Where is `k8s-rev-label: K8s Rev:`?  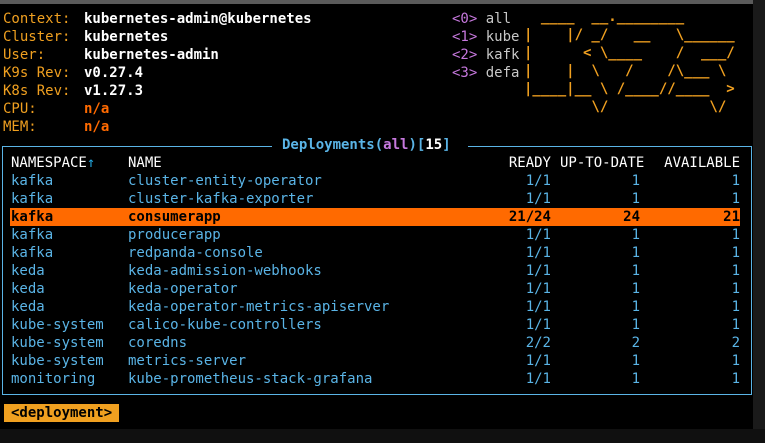
k8s-rev-label: K8s Rev: is located at coordinates (37, 91).